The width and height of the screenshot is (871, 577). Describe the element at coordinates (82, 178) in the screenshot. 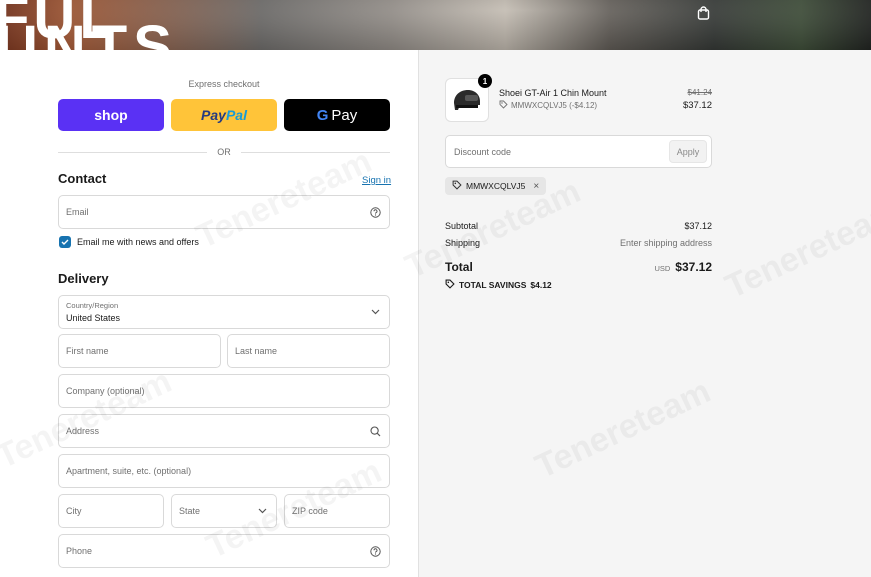

I see `contact-heading: Contact` at that location.